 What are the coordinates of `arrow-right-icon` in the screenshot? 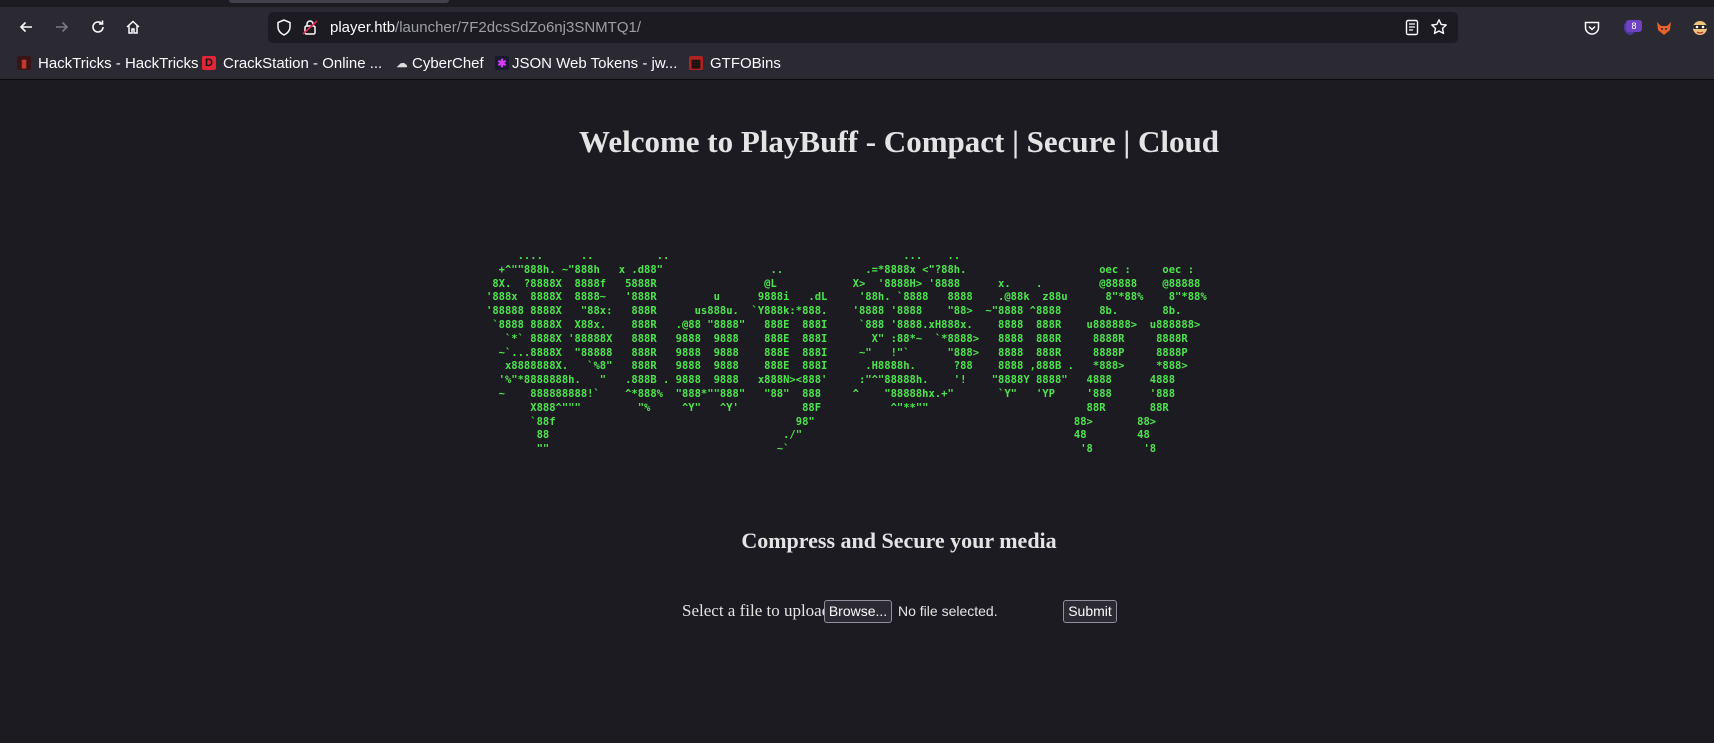 It's located at (62, 27).